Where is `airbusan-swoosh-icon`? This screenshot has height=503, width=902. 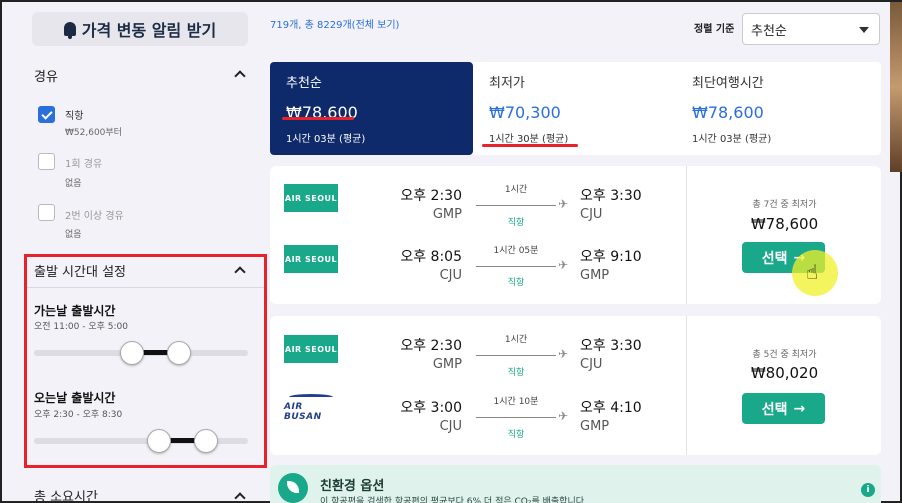
airbusan-swoosh-icon is located at coordinates (311, 397).